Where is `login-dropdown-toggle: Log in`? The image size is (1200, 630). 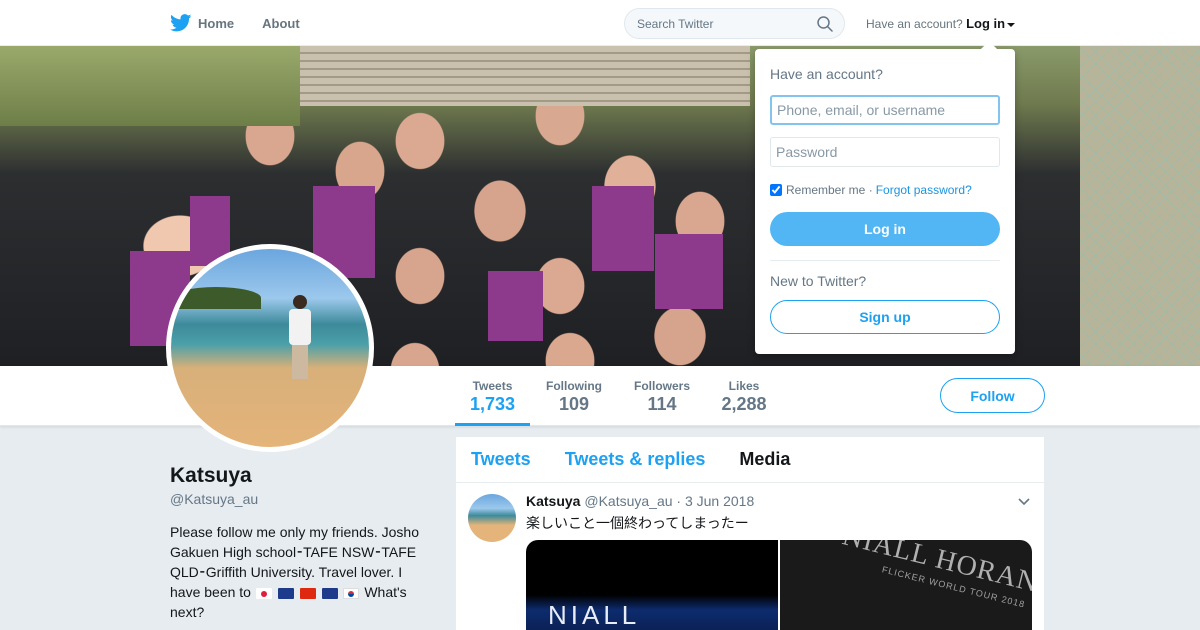
login-dropdown-toggle: Log in is located at coordinates (991, 23).